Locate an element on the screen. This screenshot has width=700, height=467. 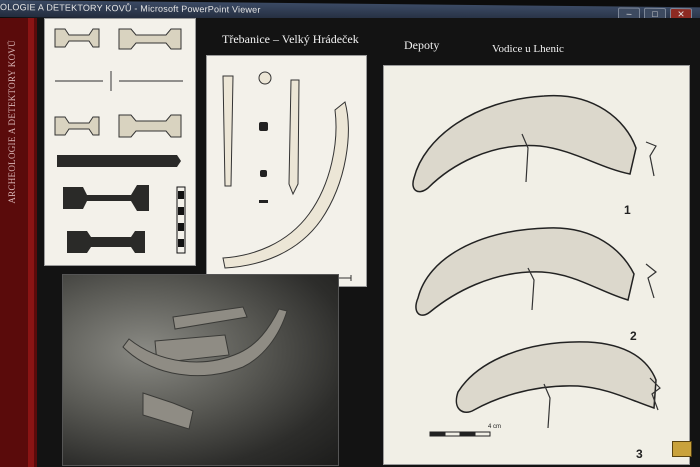
figure-number-3: 3 is located at coordinates (639, 454).